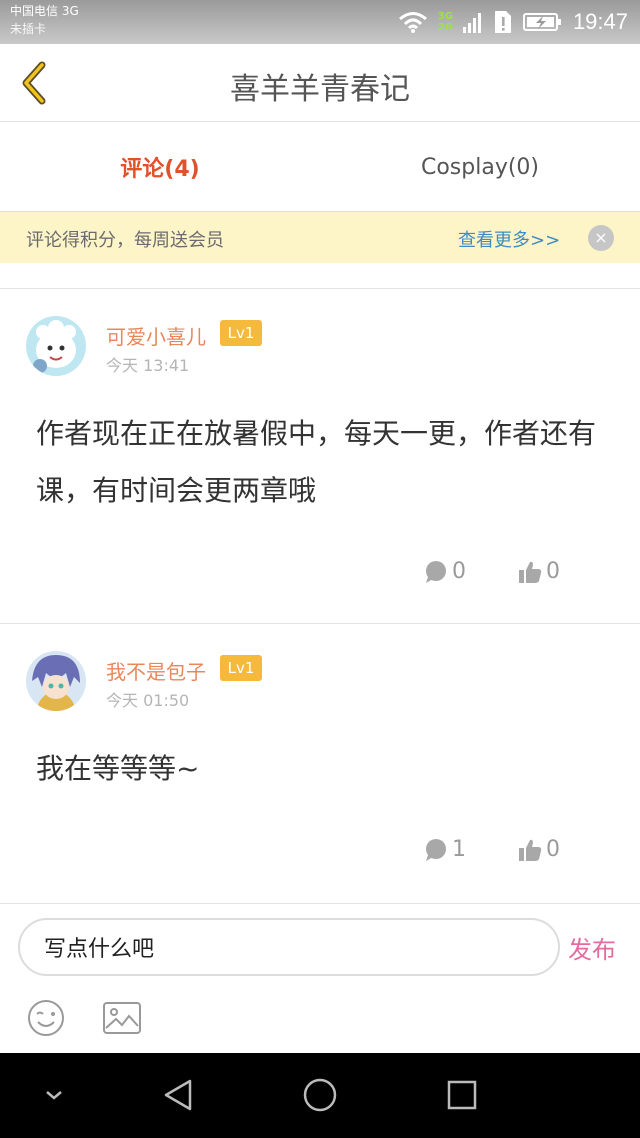 The width and height of the screenshot is (640, 1138). I want to click on network-badge-top: 3G, so click(445, 16).